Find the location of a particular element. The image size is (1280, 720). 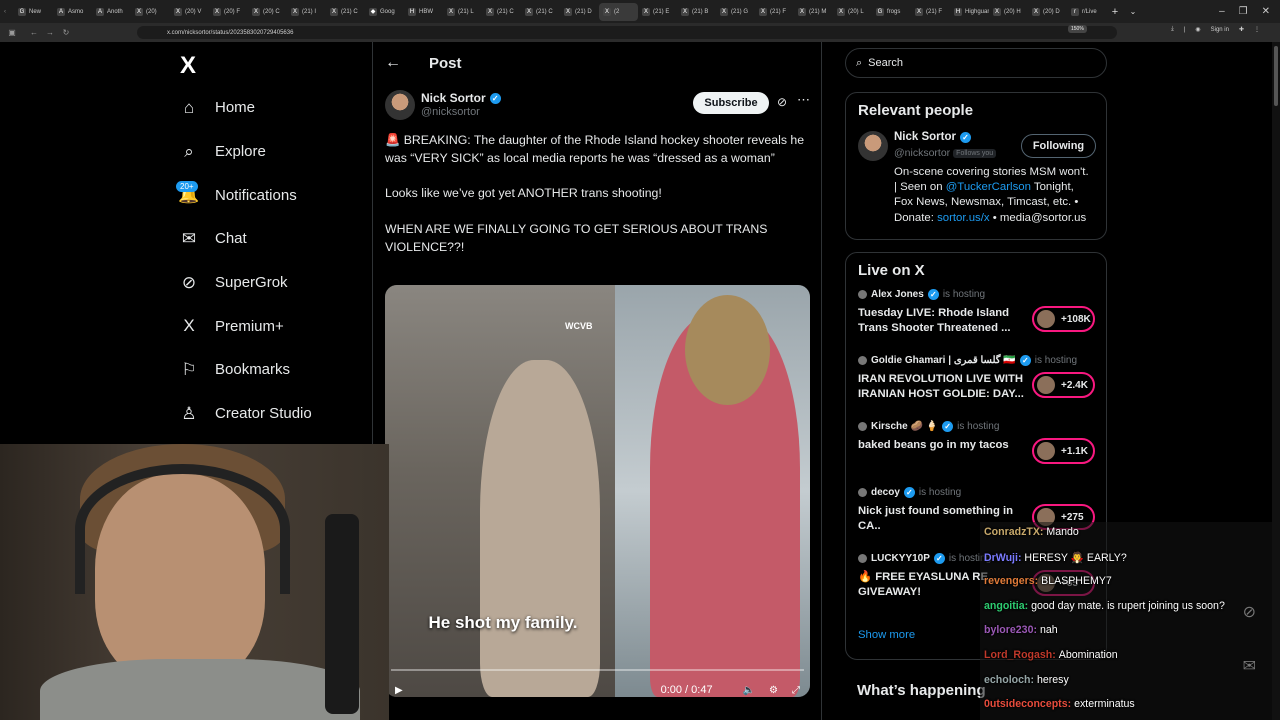

reload-icon: ↻ is located at coordinates (66, 32).